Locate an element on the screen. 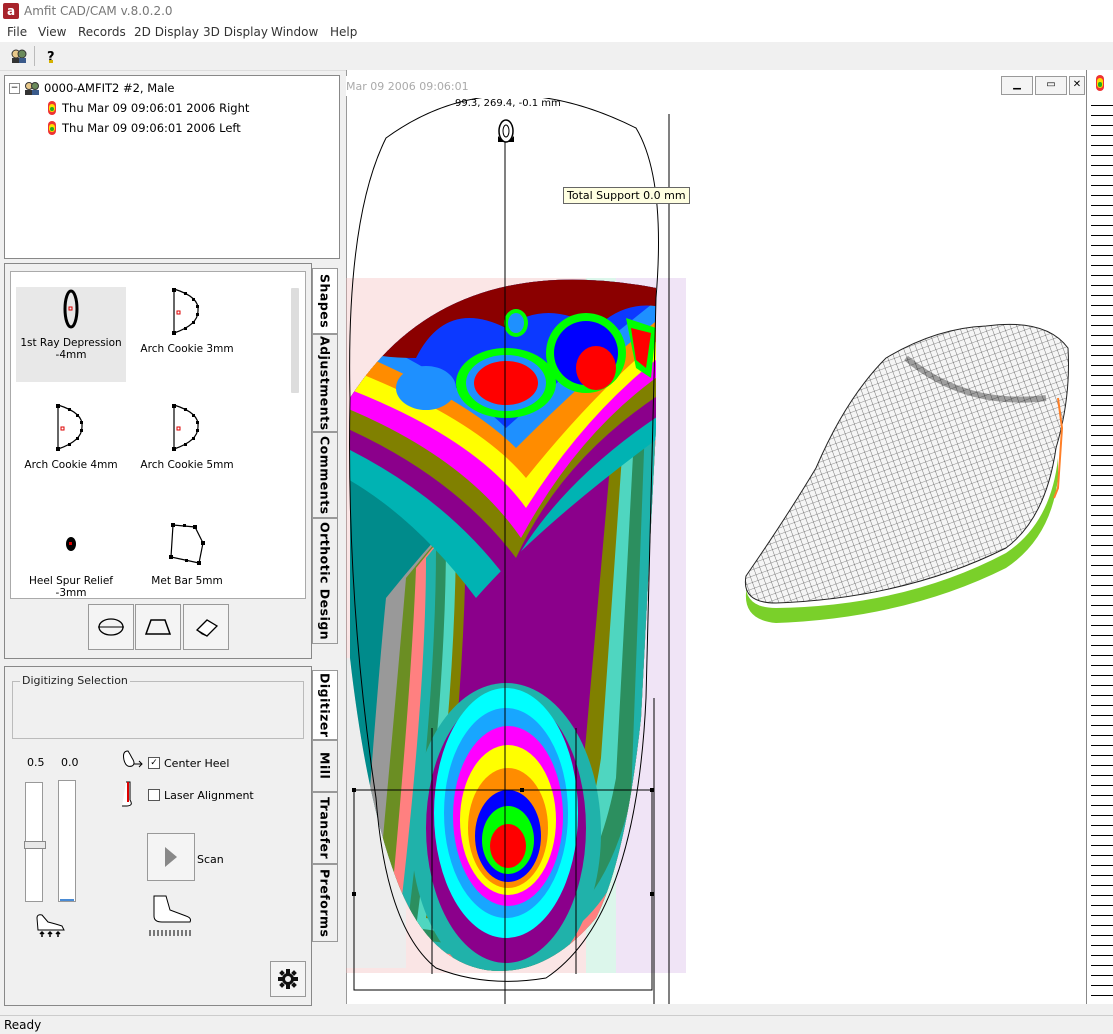 This screenshot has height=1034, width=1113. tab-shapes: Shapes is located at coordinates (325, 301).